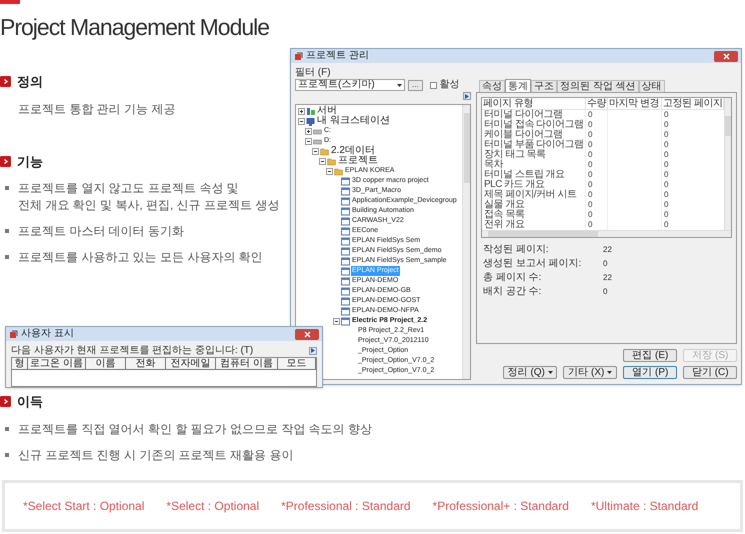 The height and width of the screenshot is (534, 745). What do you see at coordinates (353, 151) in the screenshot?
I see `tree-item: 2.2데이터` at bounding box center [353, 151].